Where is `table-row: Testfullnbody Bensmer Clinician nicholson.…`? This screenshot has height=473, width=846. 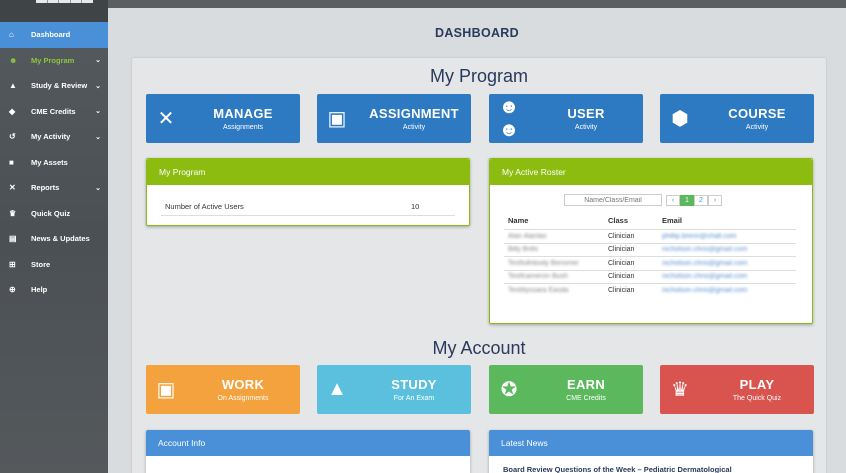
table-row: Testfullnbody Bensmer Clinician nicholson.… is located at coordinates (650, 263).